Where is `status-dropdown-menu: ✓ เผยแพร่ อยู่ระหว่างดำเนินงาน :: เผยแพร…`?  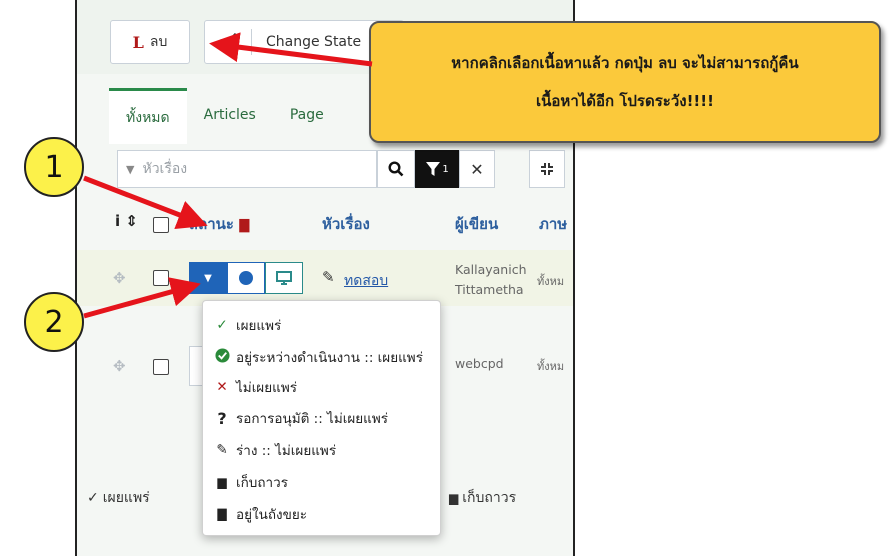 status-dropdown-menu: ✓ เผยแพร่ อยู่ระหว่างดำเนินงาน :: เผยแพร… is located at coordinates (321, 418).